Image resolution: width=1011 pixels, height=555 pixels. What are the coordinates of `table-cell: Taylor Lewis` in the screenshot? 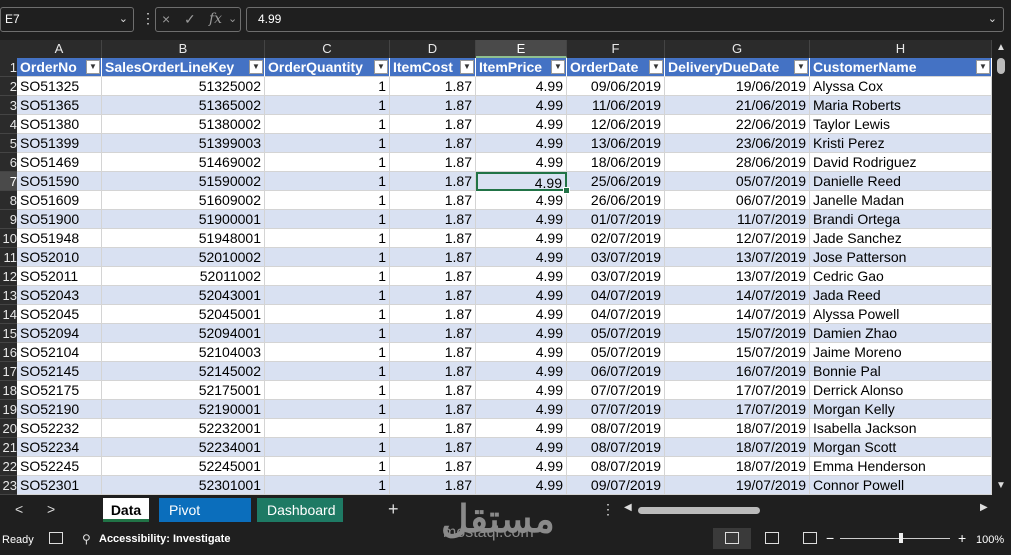 It's located at (901, 124).